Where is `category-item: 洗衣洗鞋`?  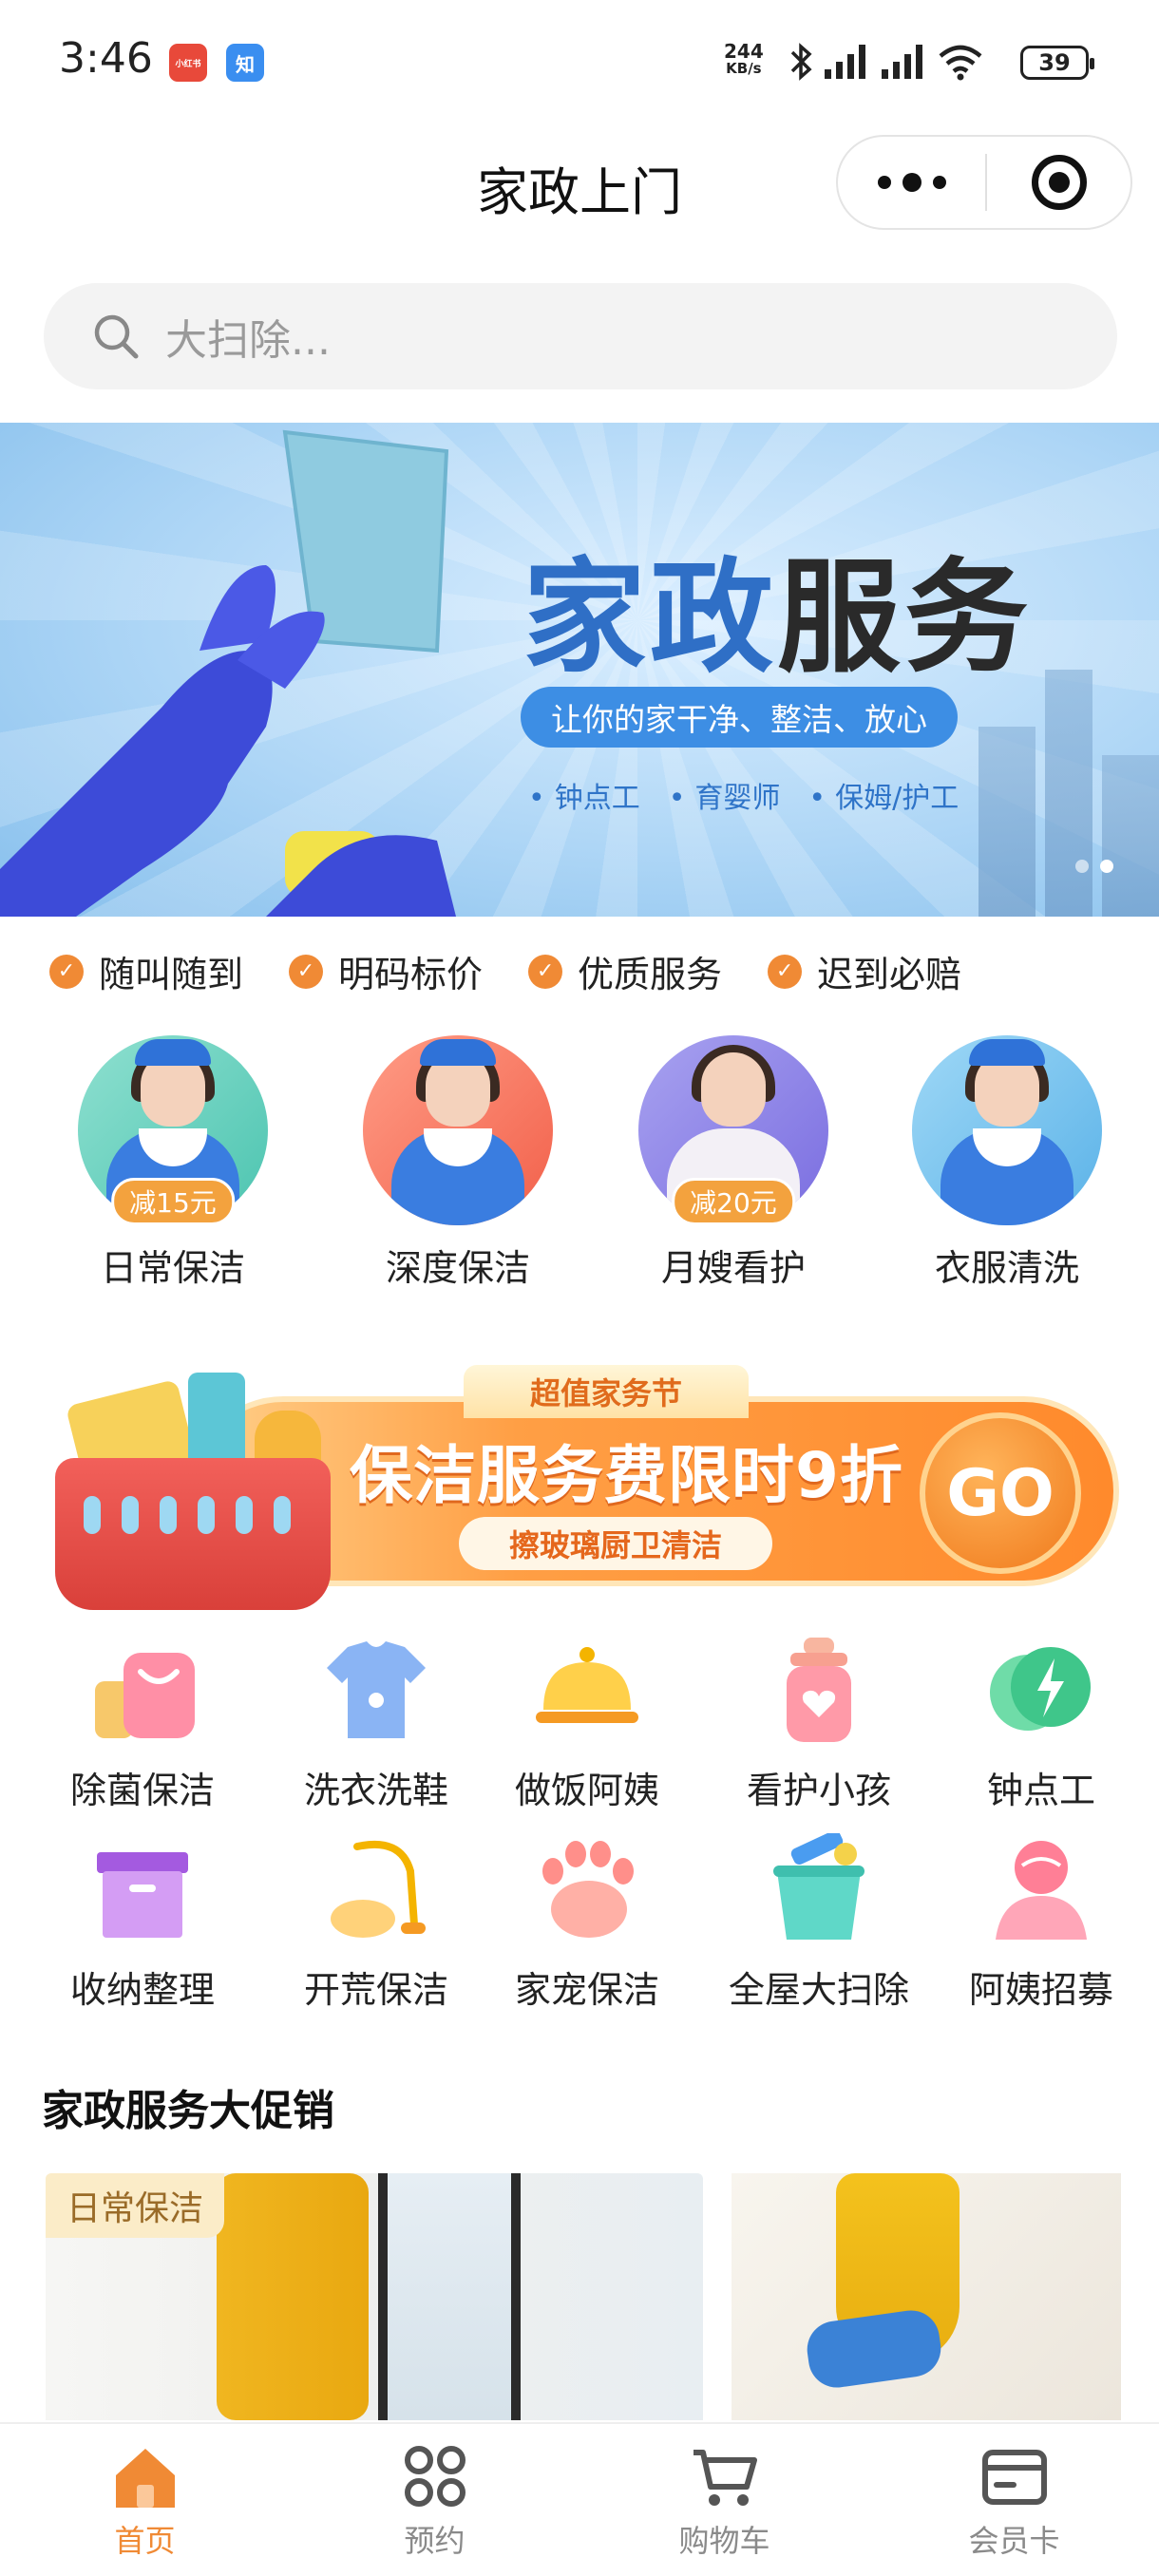
category-item: 洗衣洗鞋 is located at coordinates (376, 1723).